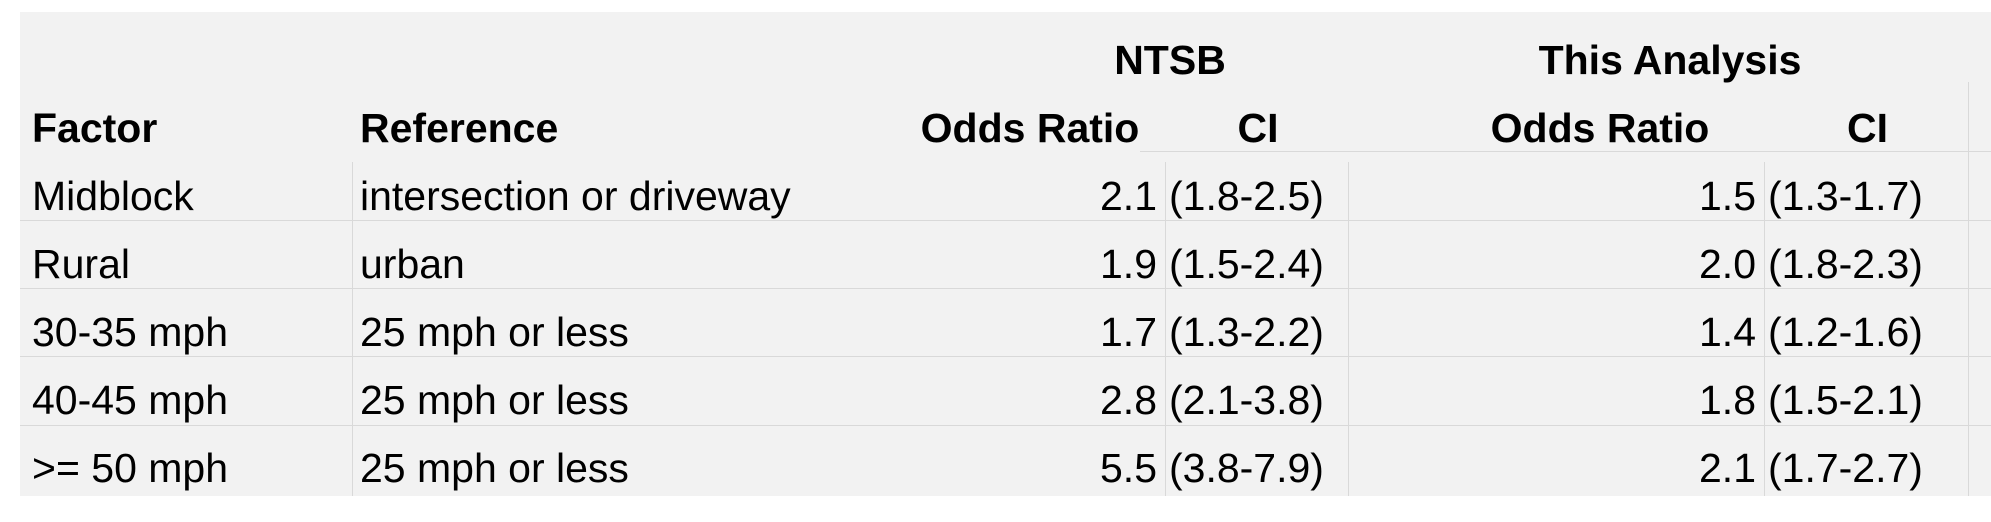 Image resolution: width=1991 pixels, height=522 pixels. I want to click on cell-factor: Midblock, so click(113, 196).